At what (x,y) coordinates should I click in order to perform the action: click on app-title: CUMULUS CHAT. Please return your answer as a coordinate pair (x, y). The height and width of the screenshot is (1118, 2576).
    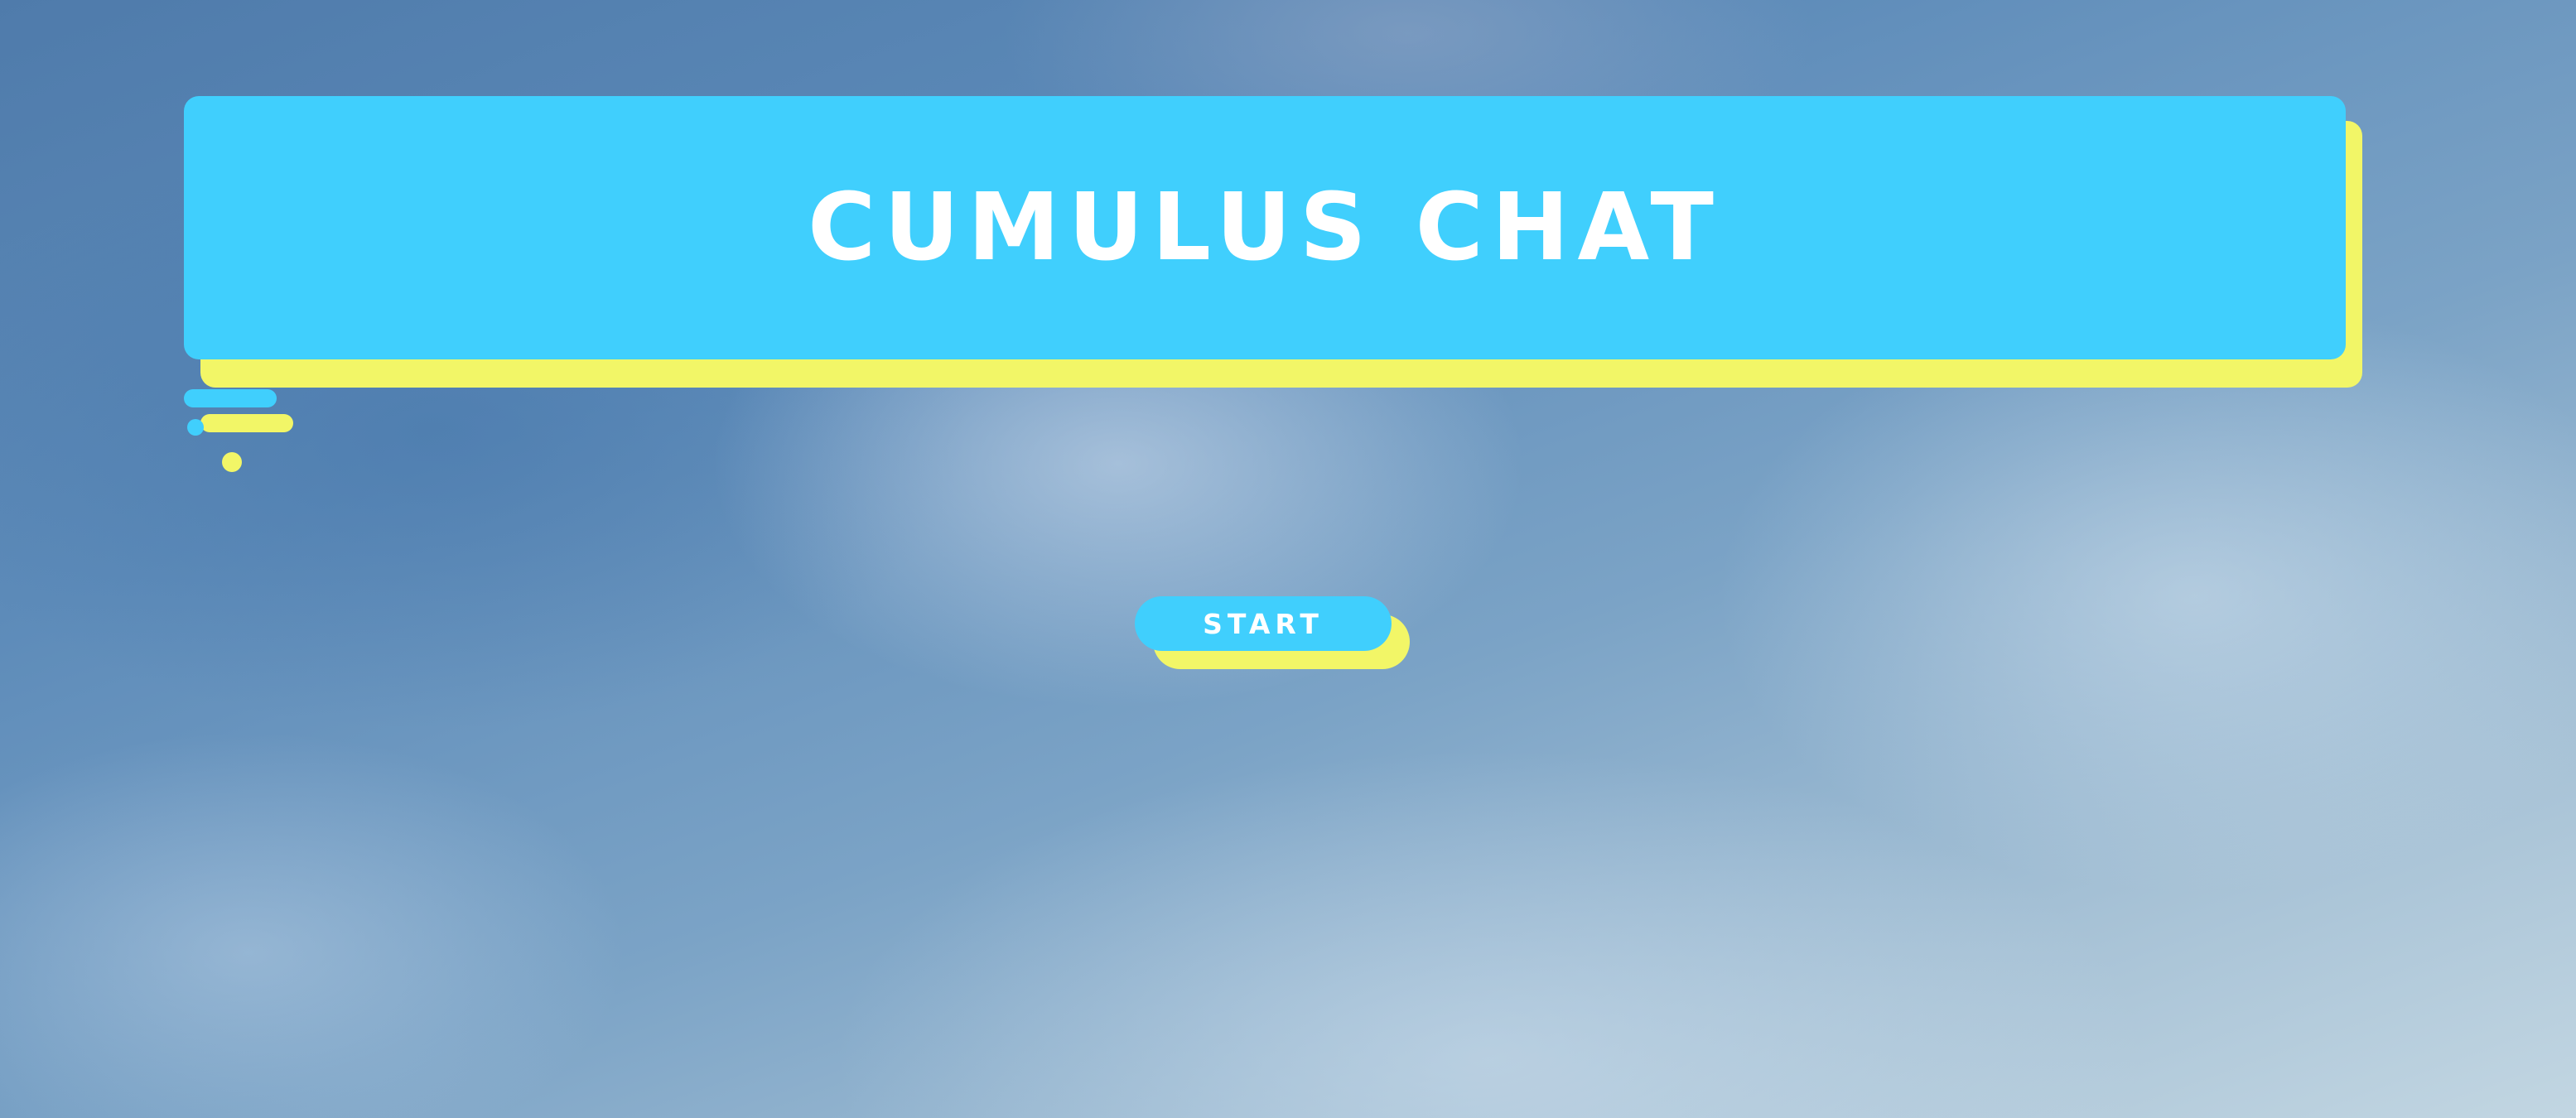
    Looking at the image, I should click on (1265, 228).